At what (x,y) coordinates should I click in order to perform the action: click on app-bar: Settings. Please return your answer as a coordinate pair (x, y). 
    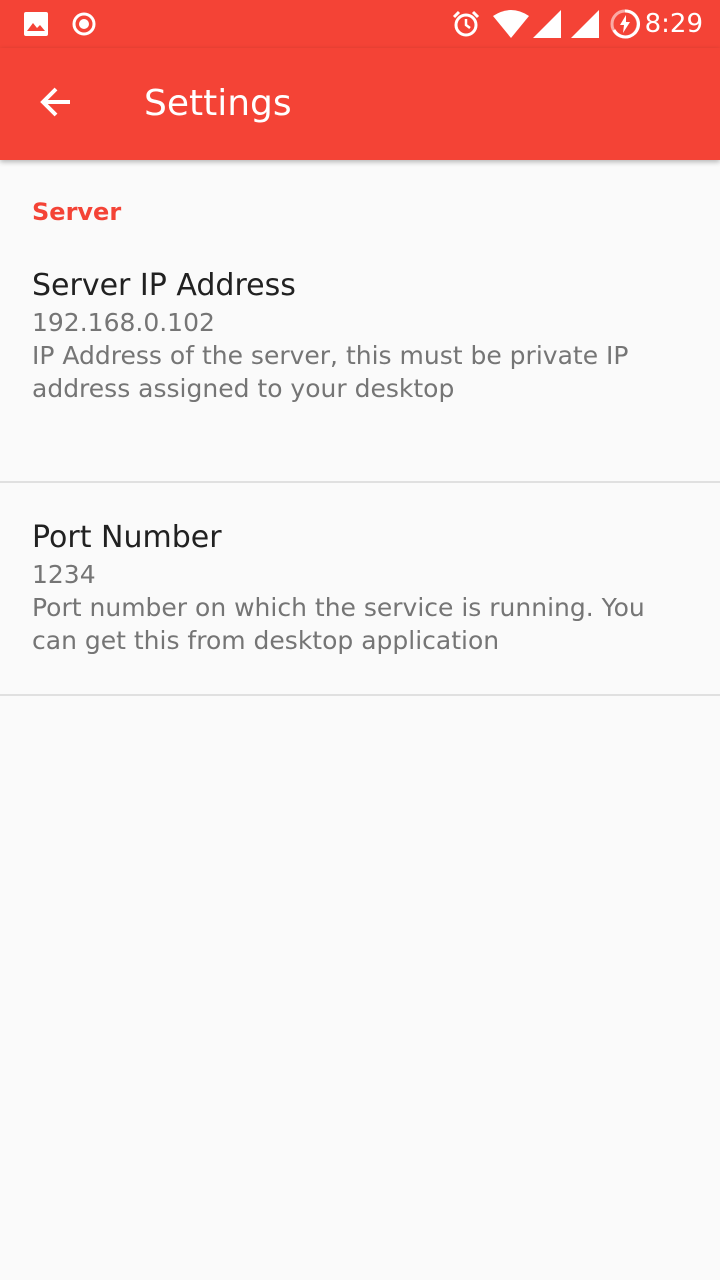
    Looking at the image, I should click on (360, 104).